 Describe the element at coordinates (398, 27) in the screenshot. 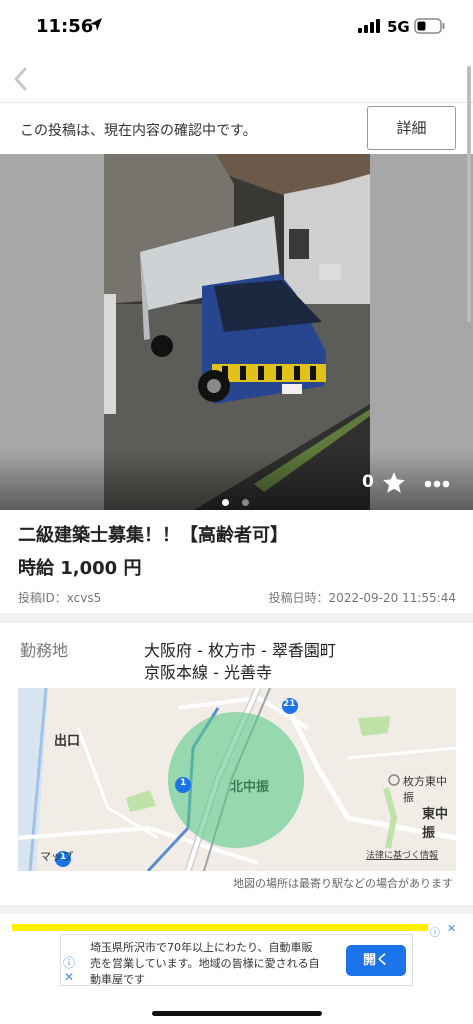

I see `network-type: 5G` at that location.